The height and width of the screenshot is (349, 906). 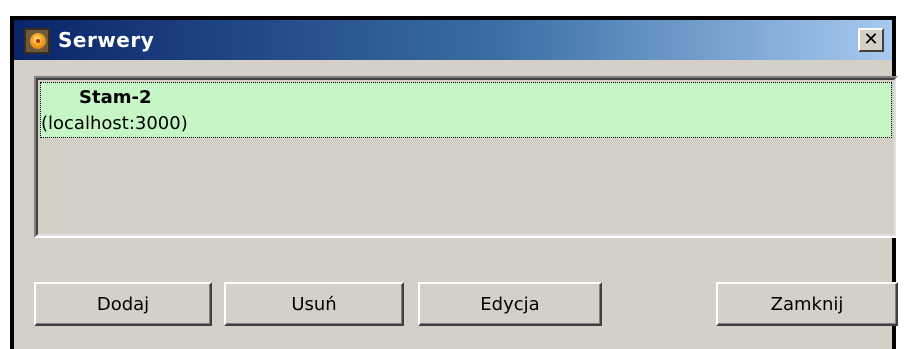 What do you see at coordinates (453, 40) in the screenshot?
I see `title-bar: Serwery ✕` at bounding box center [453, 40].